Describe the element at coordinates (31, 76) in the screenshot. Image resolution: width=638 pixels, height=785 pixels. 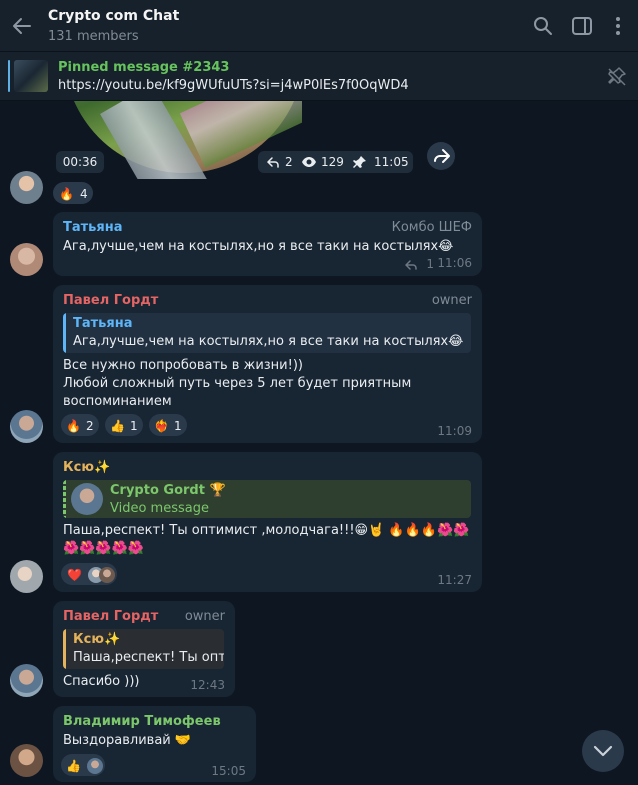
I see `pinned-thumbnail` at that location.